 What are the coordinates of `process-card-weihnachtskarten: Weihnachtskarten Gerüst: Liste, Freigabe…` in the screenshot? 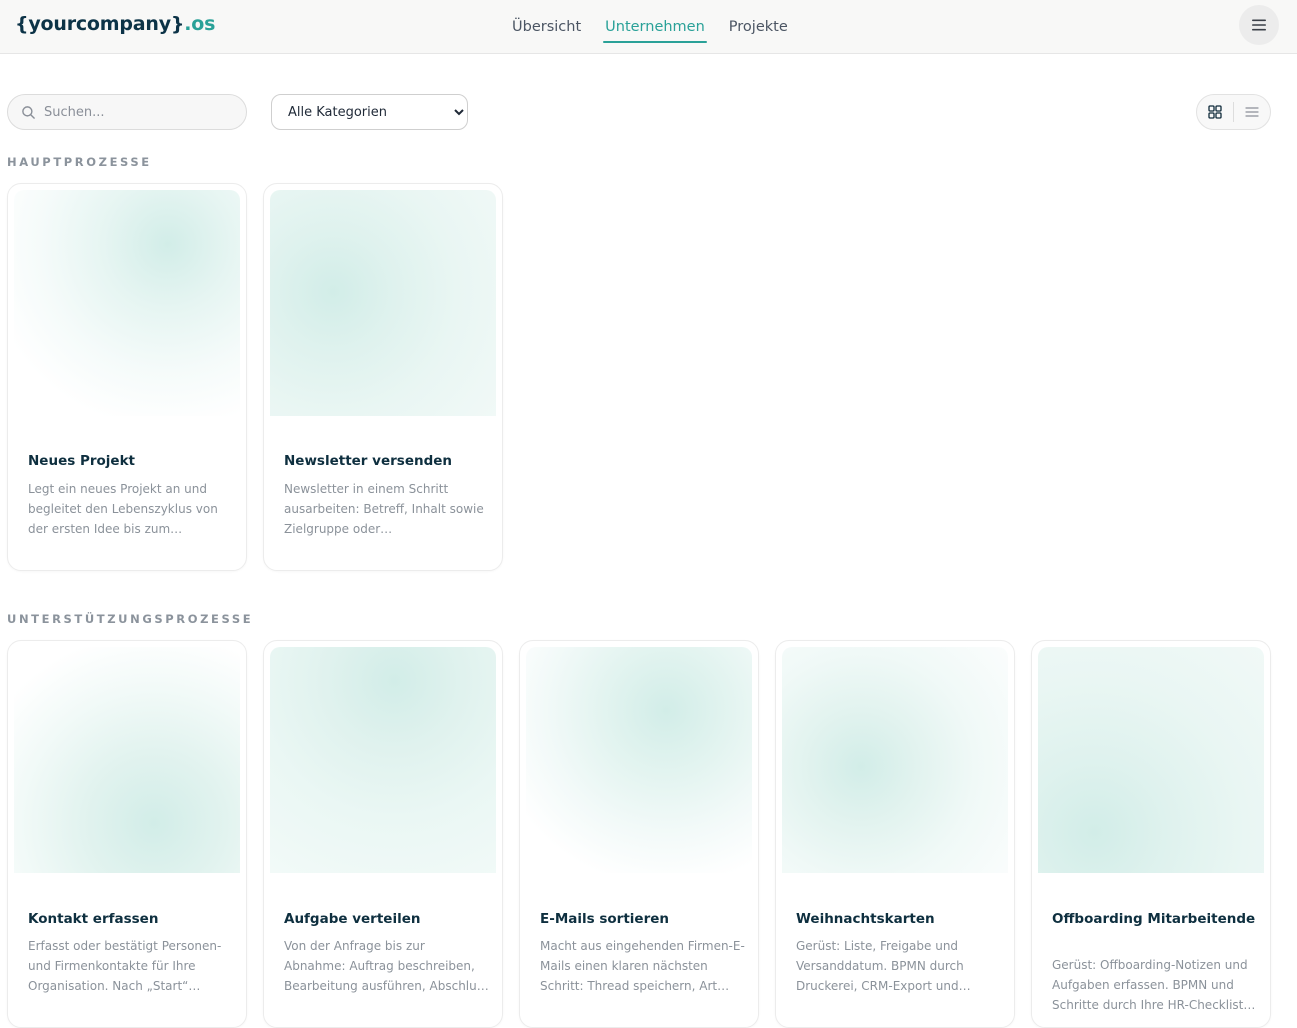 It's located at (895, 834).